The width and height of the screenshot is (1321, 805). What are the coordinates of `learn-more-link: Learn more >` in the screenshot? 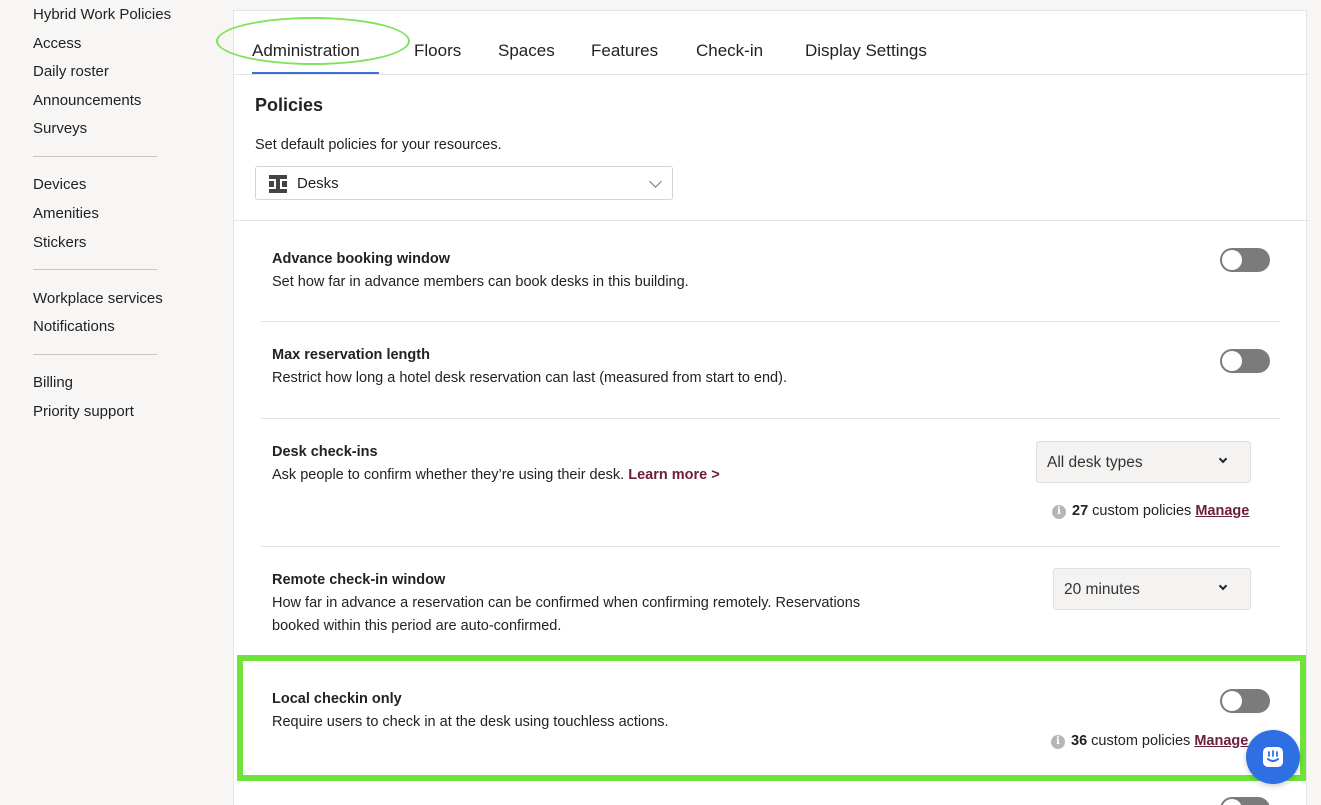 It's located at (673, 475).